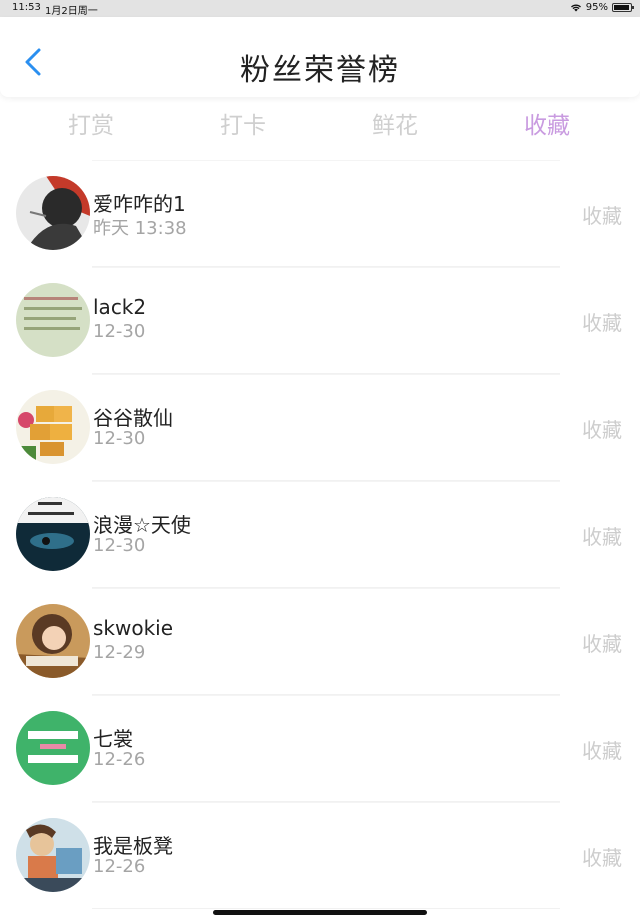 This screenshot has height=921, width=640. I want to click on tab-favorites: 收藏, so click(547, 123).